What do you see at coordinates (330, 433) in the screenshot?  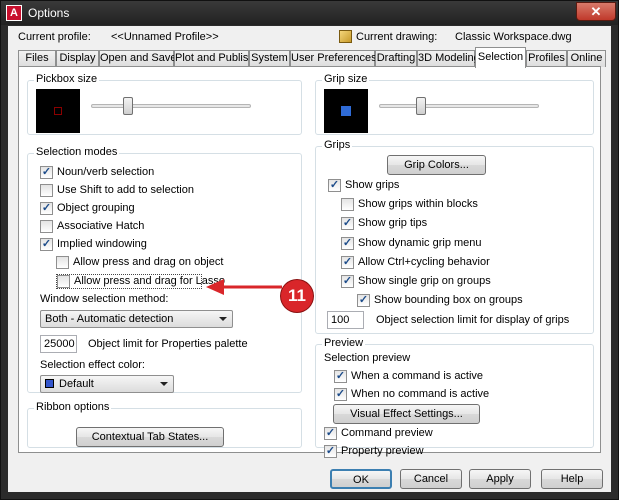 I see `command-preview-checkbox: ✓` at bounding box center [330, 433].